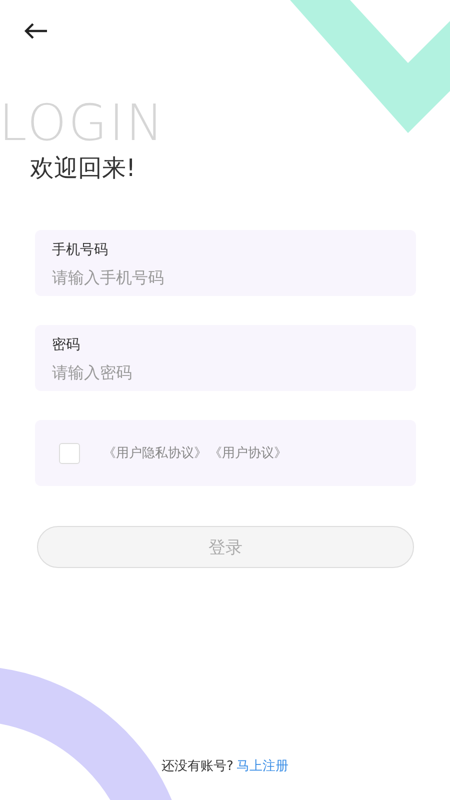  I want to click on agreement-checkbox, so click(69, 453).